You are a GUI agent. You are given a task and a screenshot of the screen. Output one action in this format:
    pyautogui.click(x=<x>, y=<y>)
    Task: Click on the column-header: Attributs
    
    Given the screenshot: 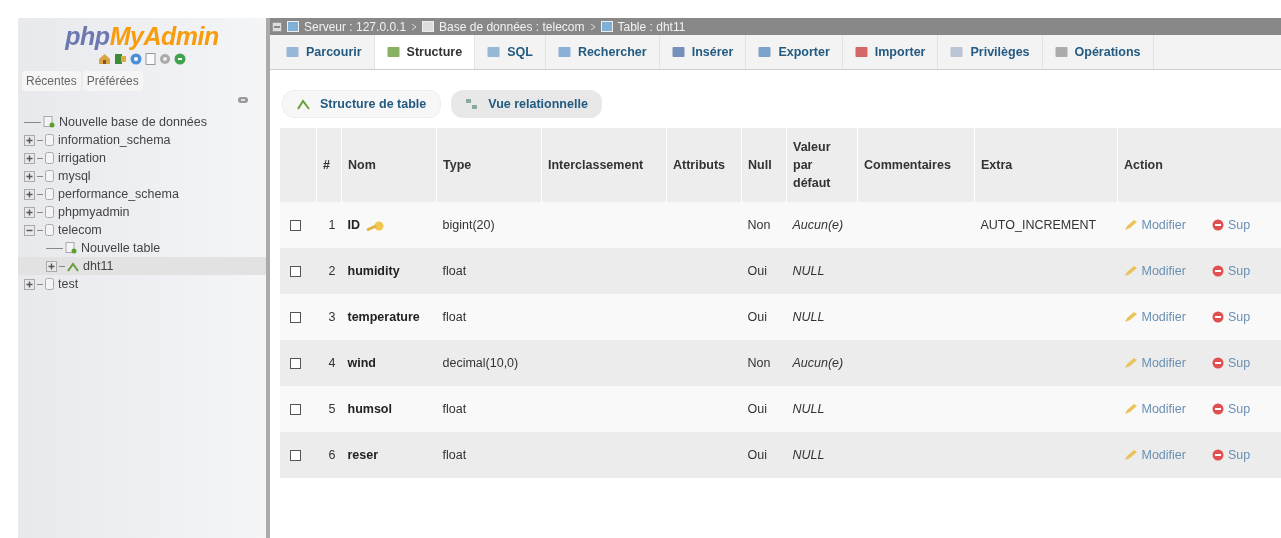 What is the action you would take?
    pyautogui.click(x=704, y=165)
    